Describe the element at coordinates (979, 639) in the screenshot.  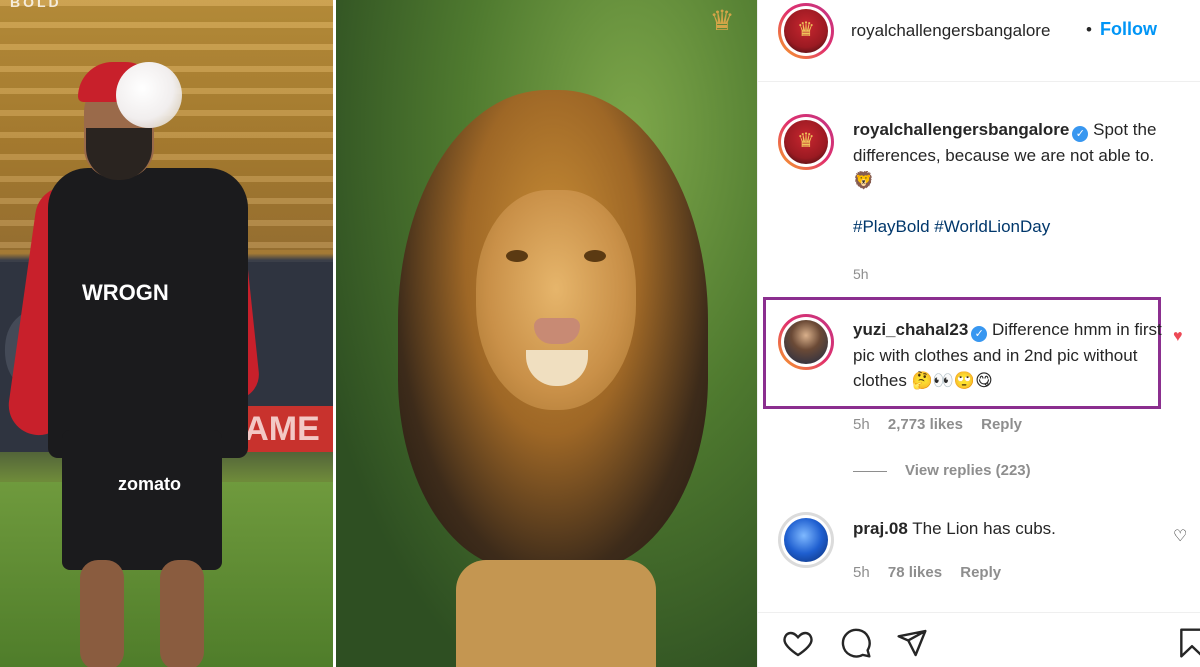
I see `post-action-bar` at that location.